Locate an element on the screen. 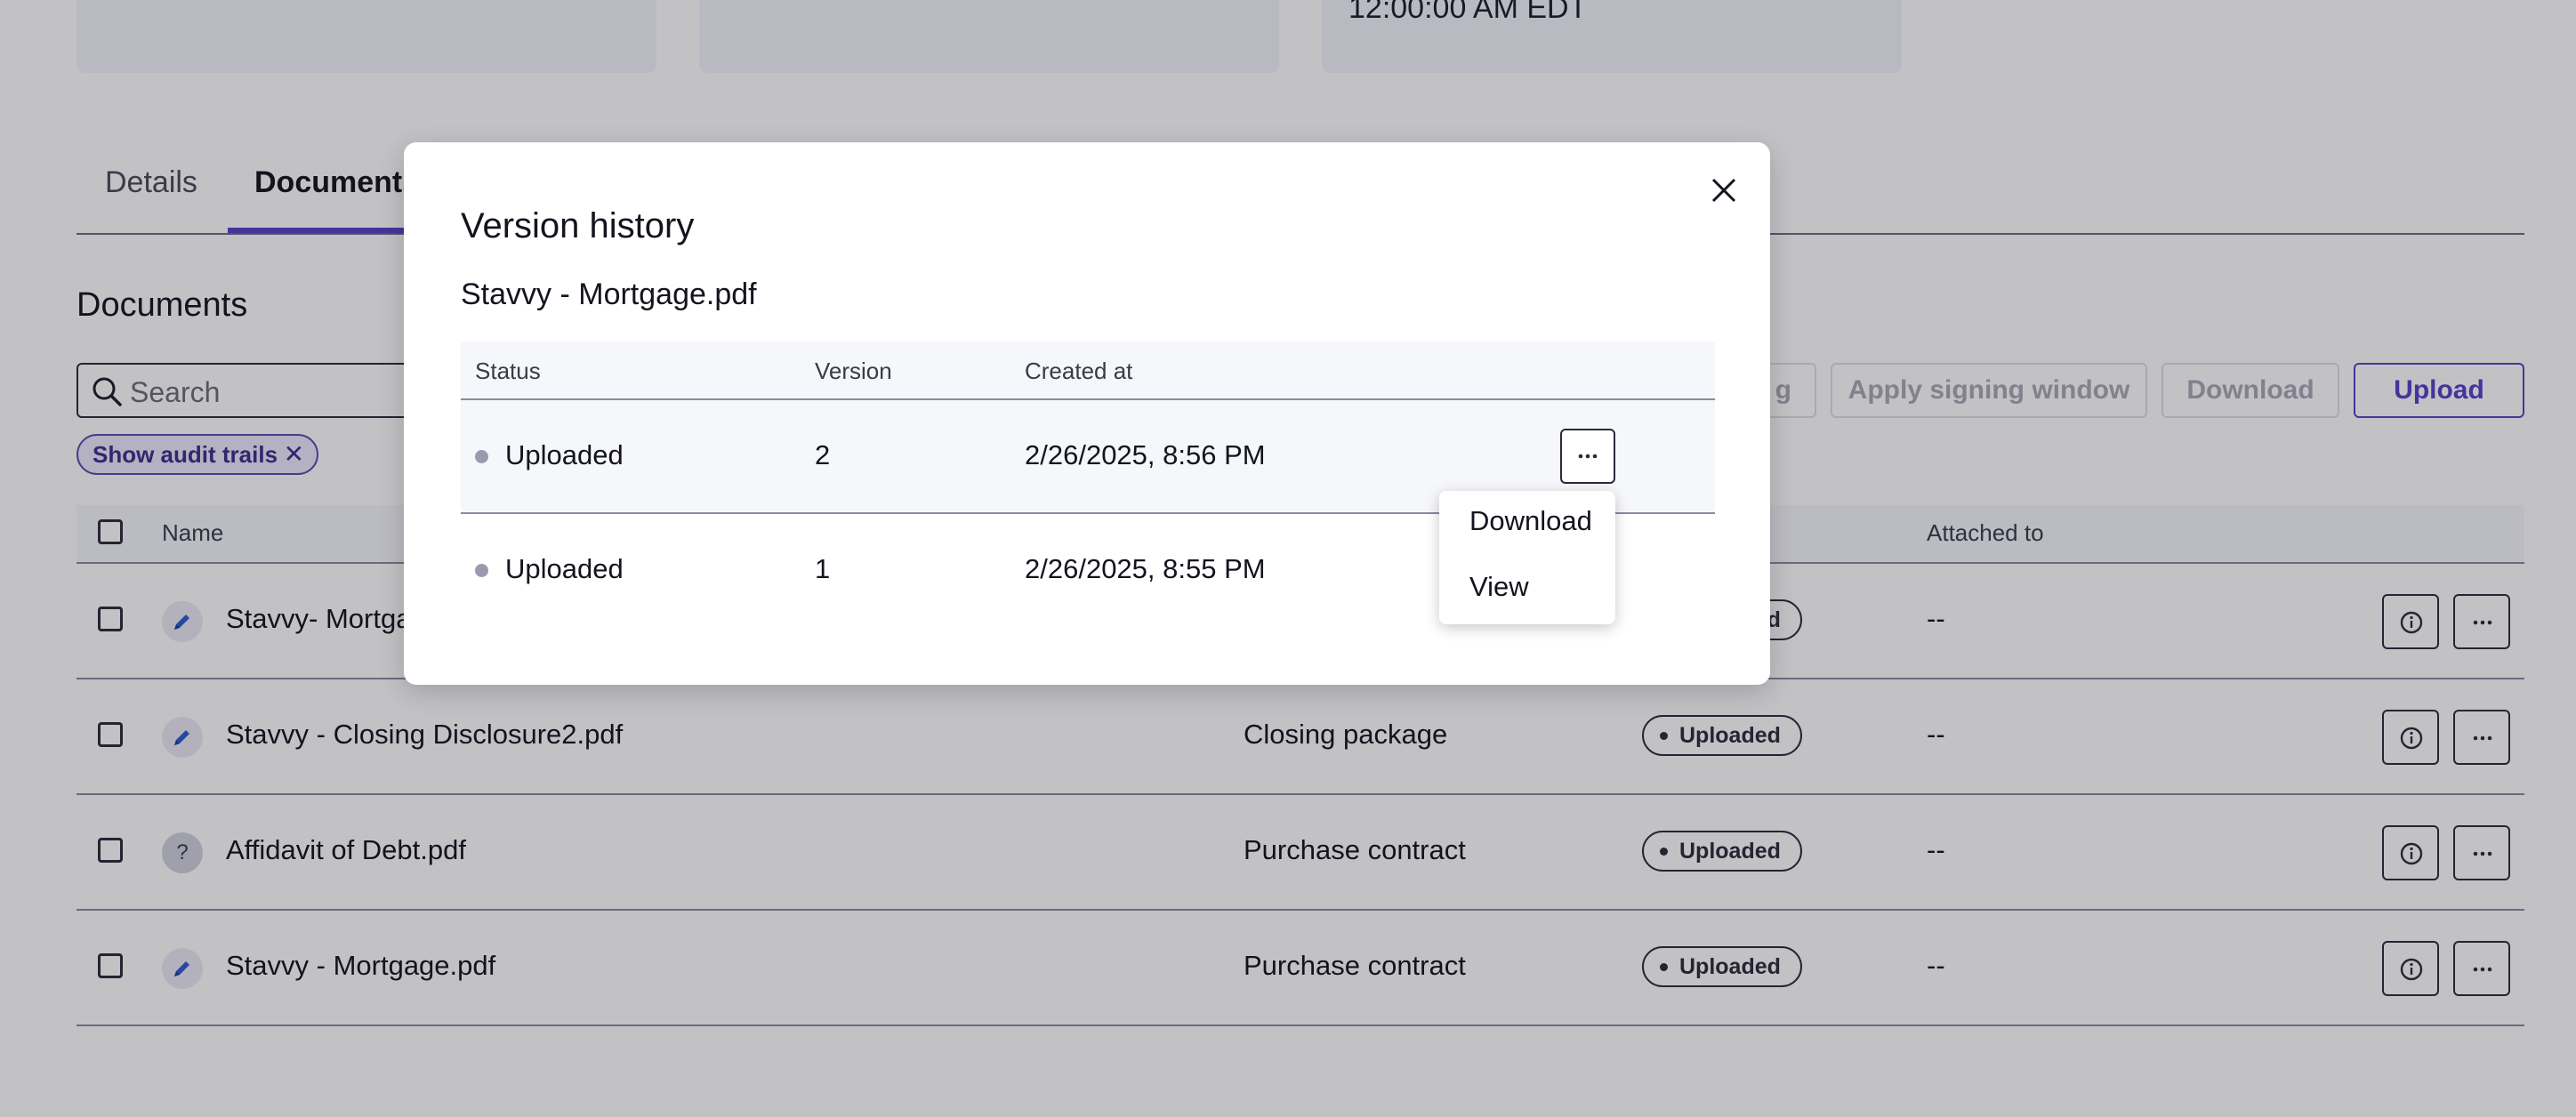 The image size is (2576, 1117). version-more-actions-button is located at coordinates (1587, 456).